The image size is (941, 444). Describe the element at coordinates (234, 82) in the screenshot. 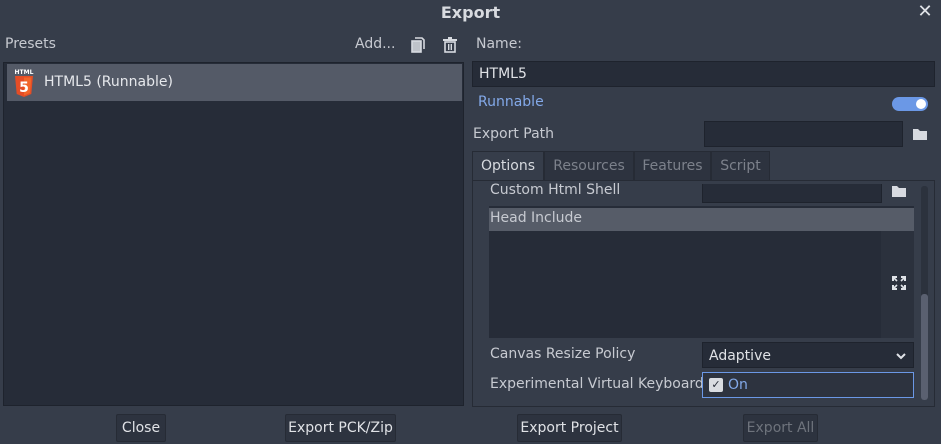

I see `preset-item-html5: HTML 5 HTML5 (Runnable)` at that location.